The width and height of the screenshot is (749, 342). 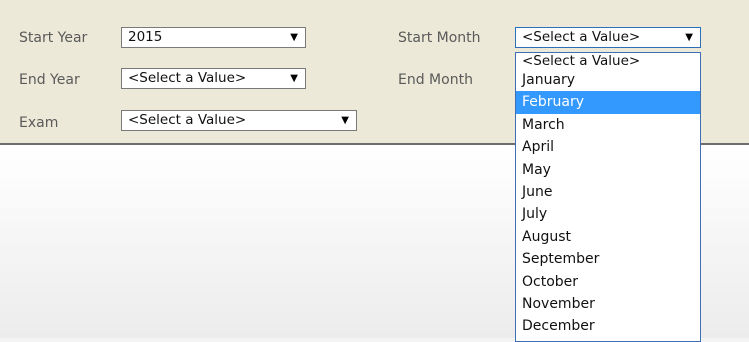 I want to click on exam-value: <Select a Value>, so click(x=187, y=120).